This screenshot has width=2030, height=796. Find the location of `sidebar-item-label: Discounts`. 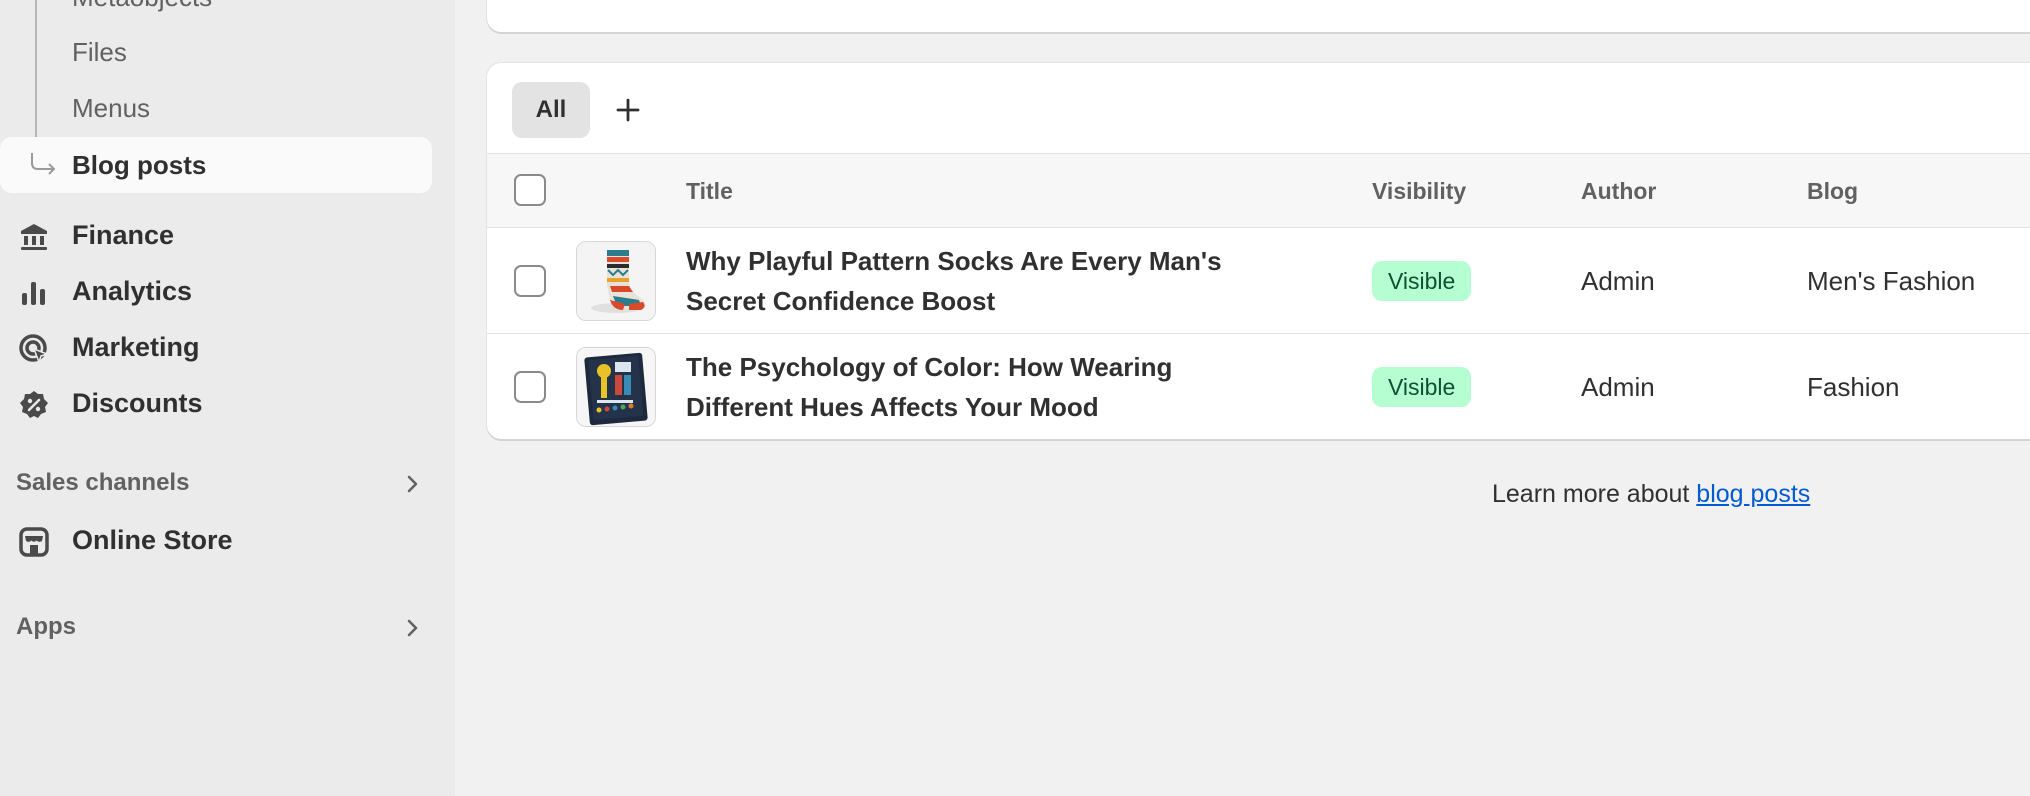

sidebar-item-label: Discounts is located at coordinates (137, 403).